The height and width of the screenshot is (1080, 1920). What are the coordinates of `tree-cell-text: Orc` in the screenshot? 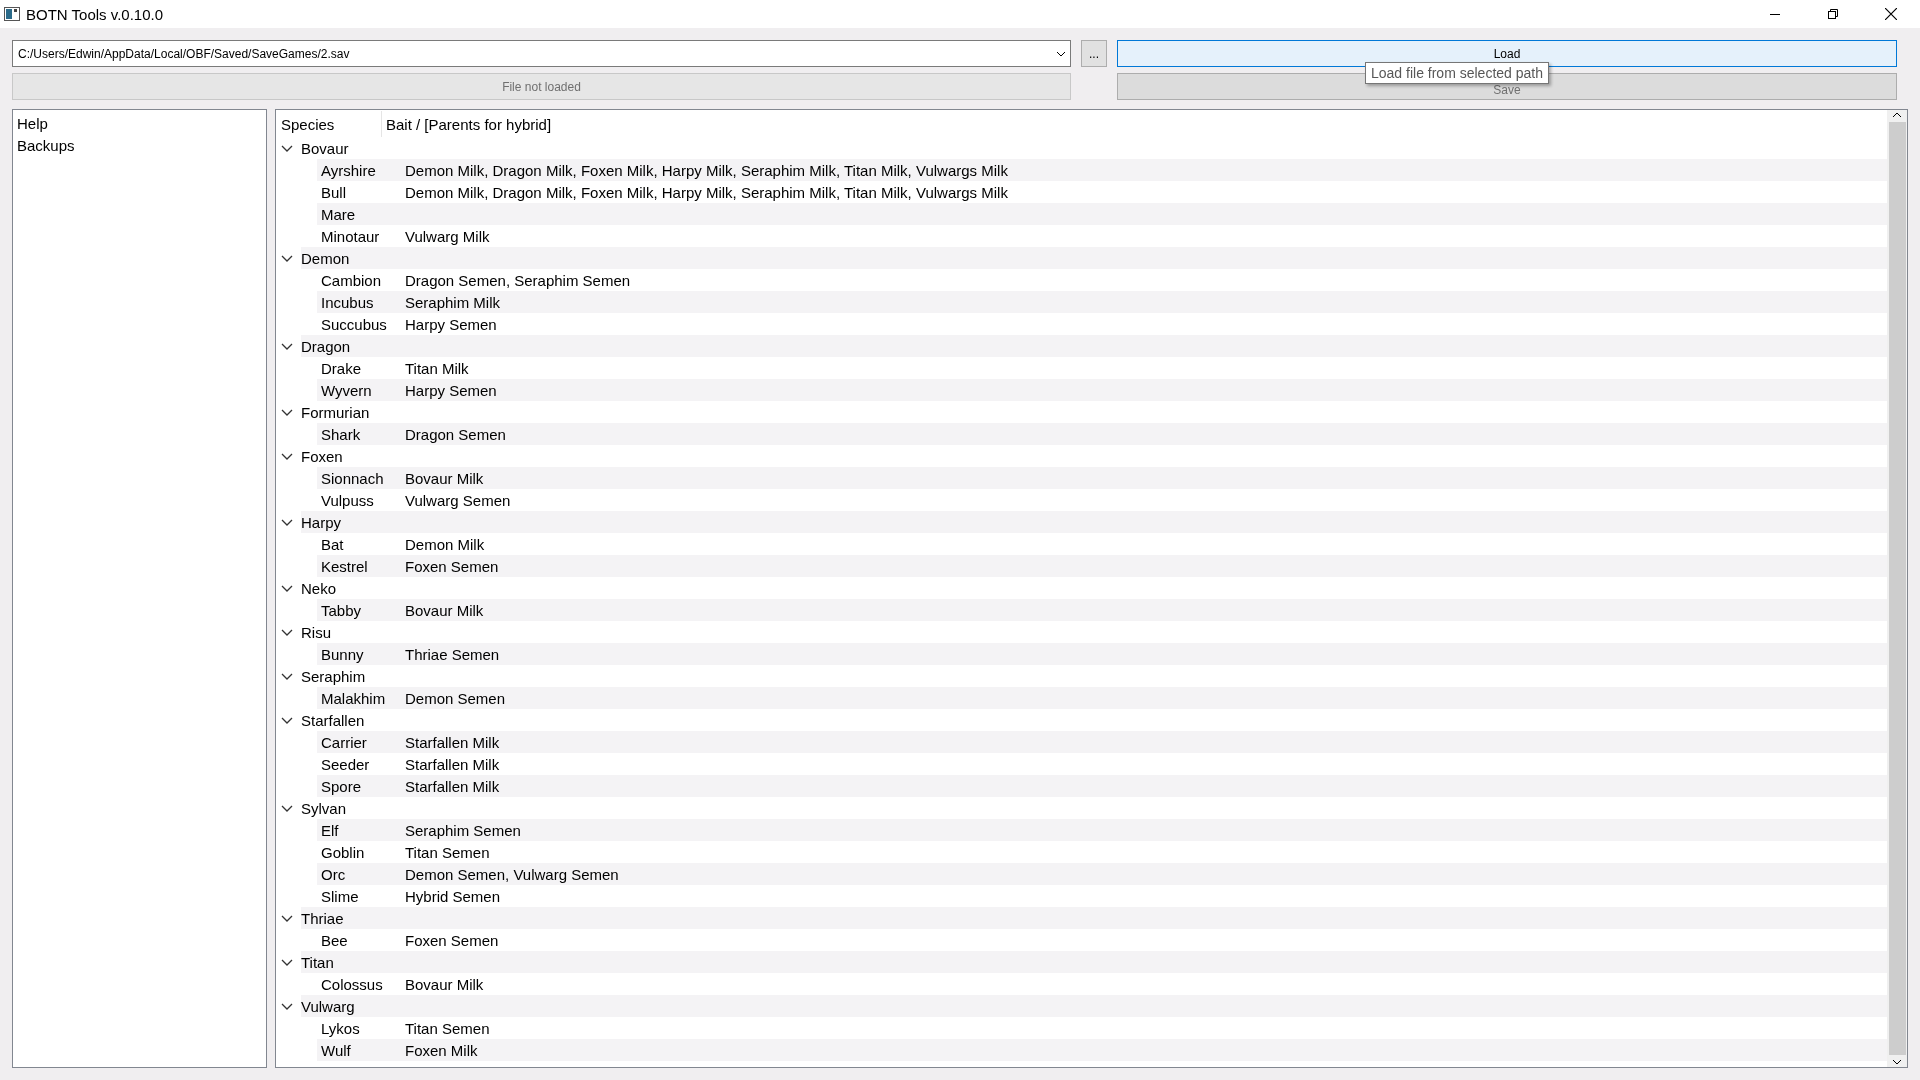 It's located at (333, 874).